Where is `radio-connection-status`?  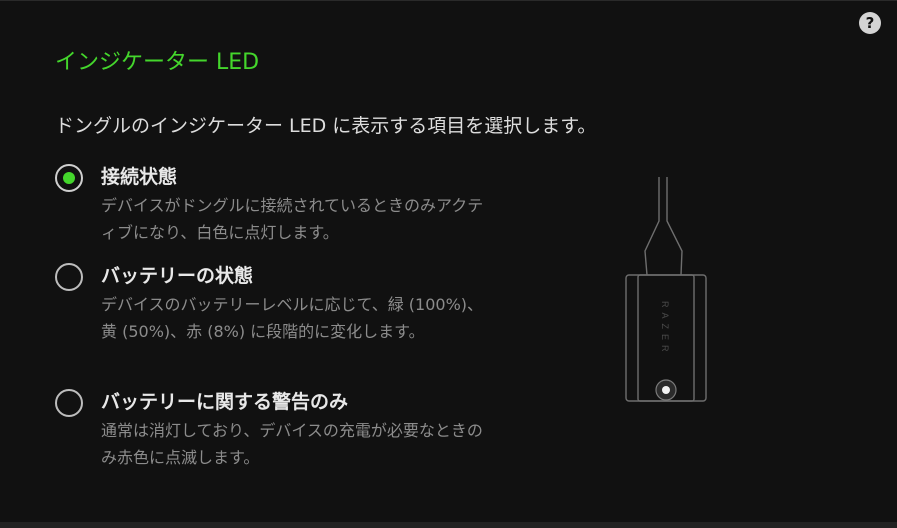 radio-connection-status is located at coordinates (69, 178).